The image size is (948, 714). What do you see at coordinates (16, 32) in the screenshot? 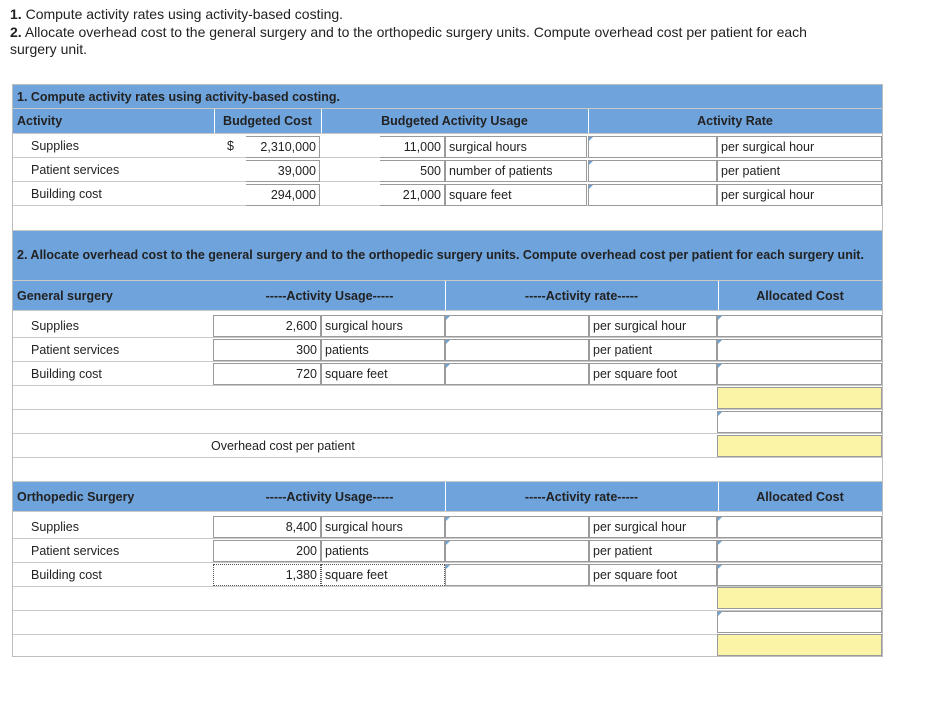
I see `req2-number: 2.` at bounding box center [16, 32].